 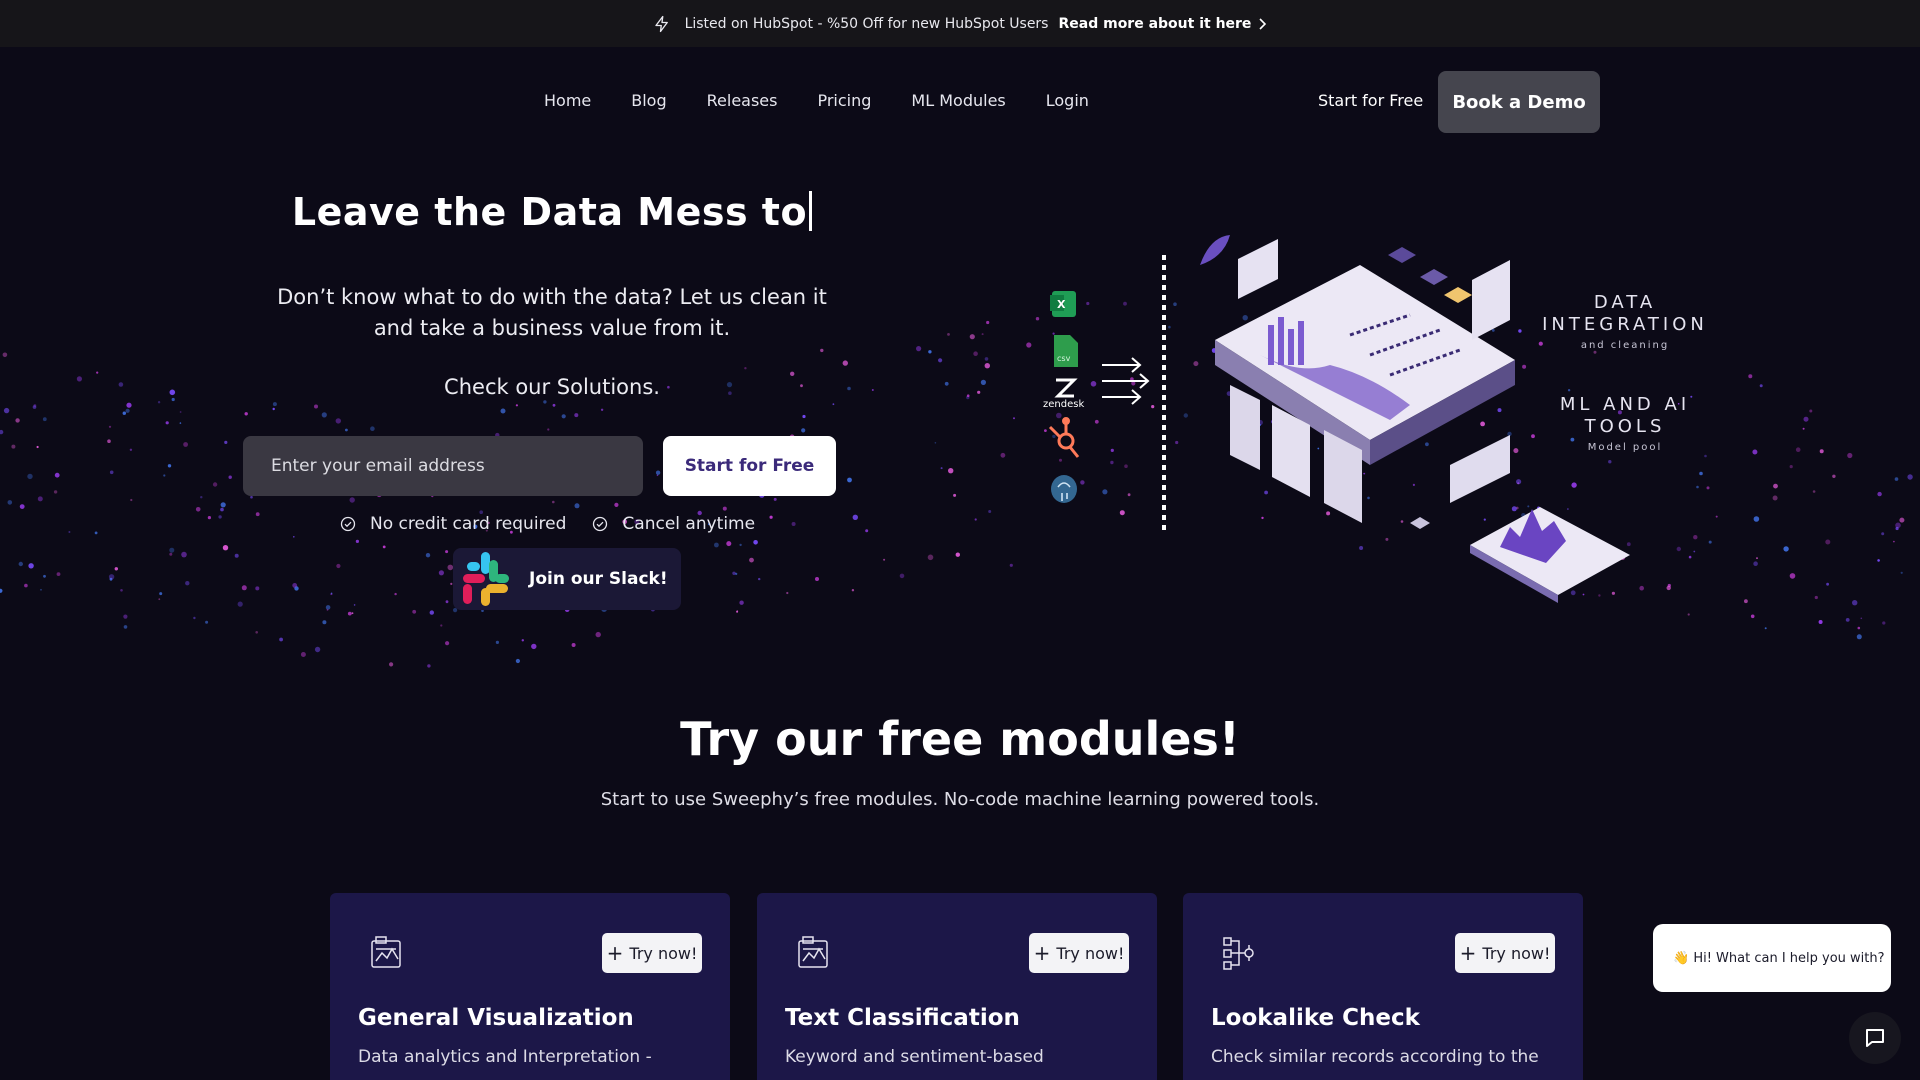 I want to click on nav-start-free-link: Start for Free, so click(x=1370, y=100).